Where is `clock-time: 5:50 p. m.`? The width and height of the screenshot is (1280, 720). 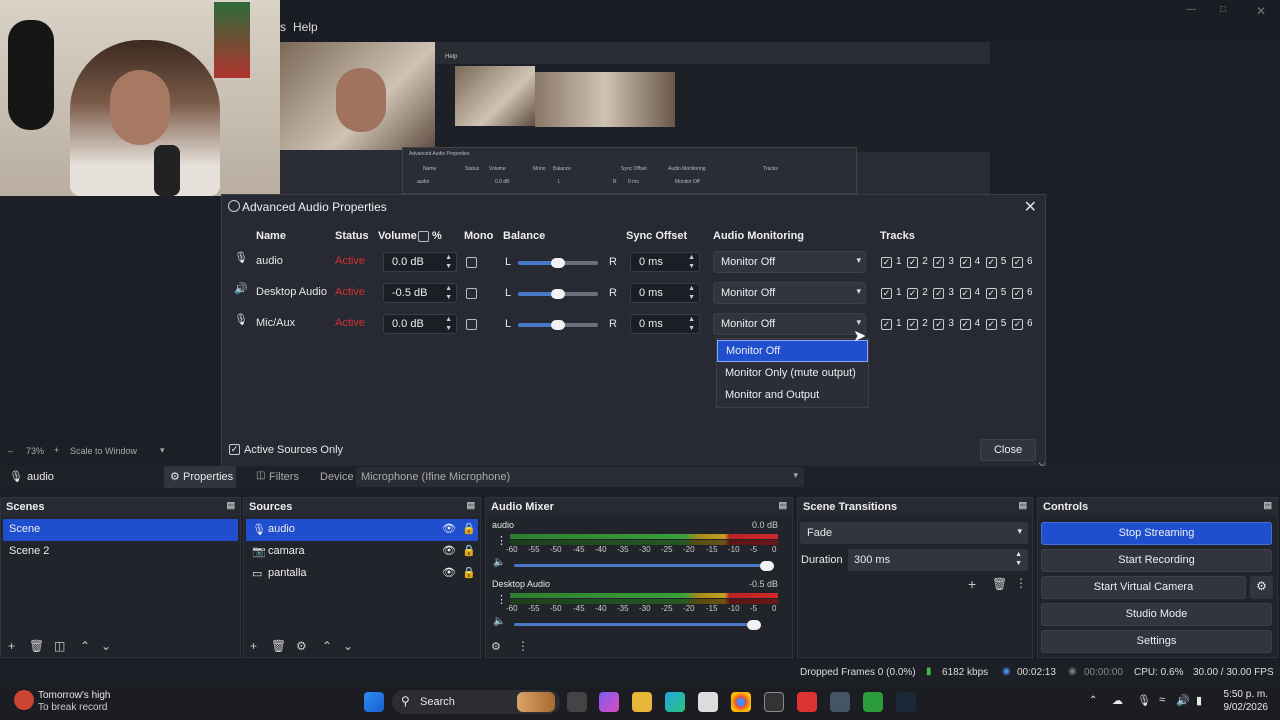 clock-time: 5:50 p. m. is located at coordinates (1245, 694).